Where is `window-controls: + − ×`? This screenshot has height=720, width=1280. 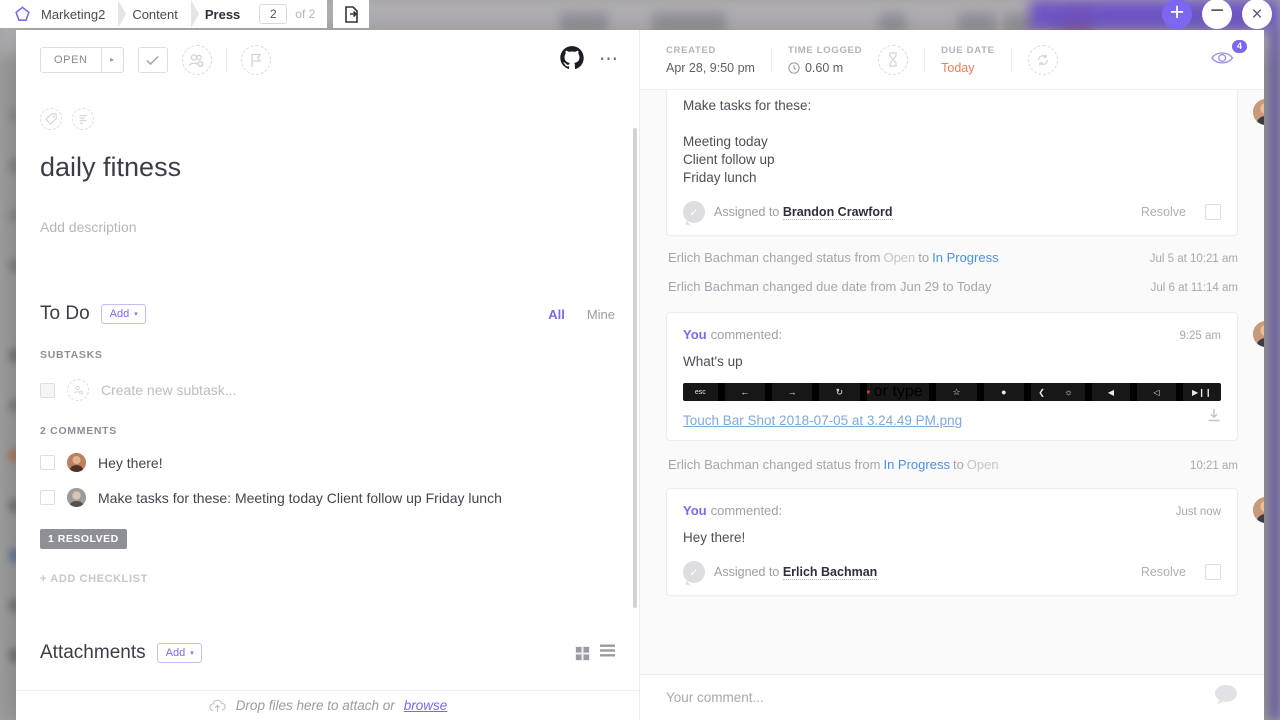
window-controls: + − × is located at coordinates (1217, 14).